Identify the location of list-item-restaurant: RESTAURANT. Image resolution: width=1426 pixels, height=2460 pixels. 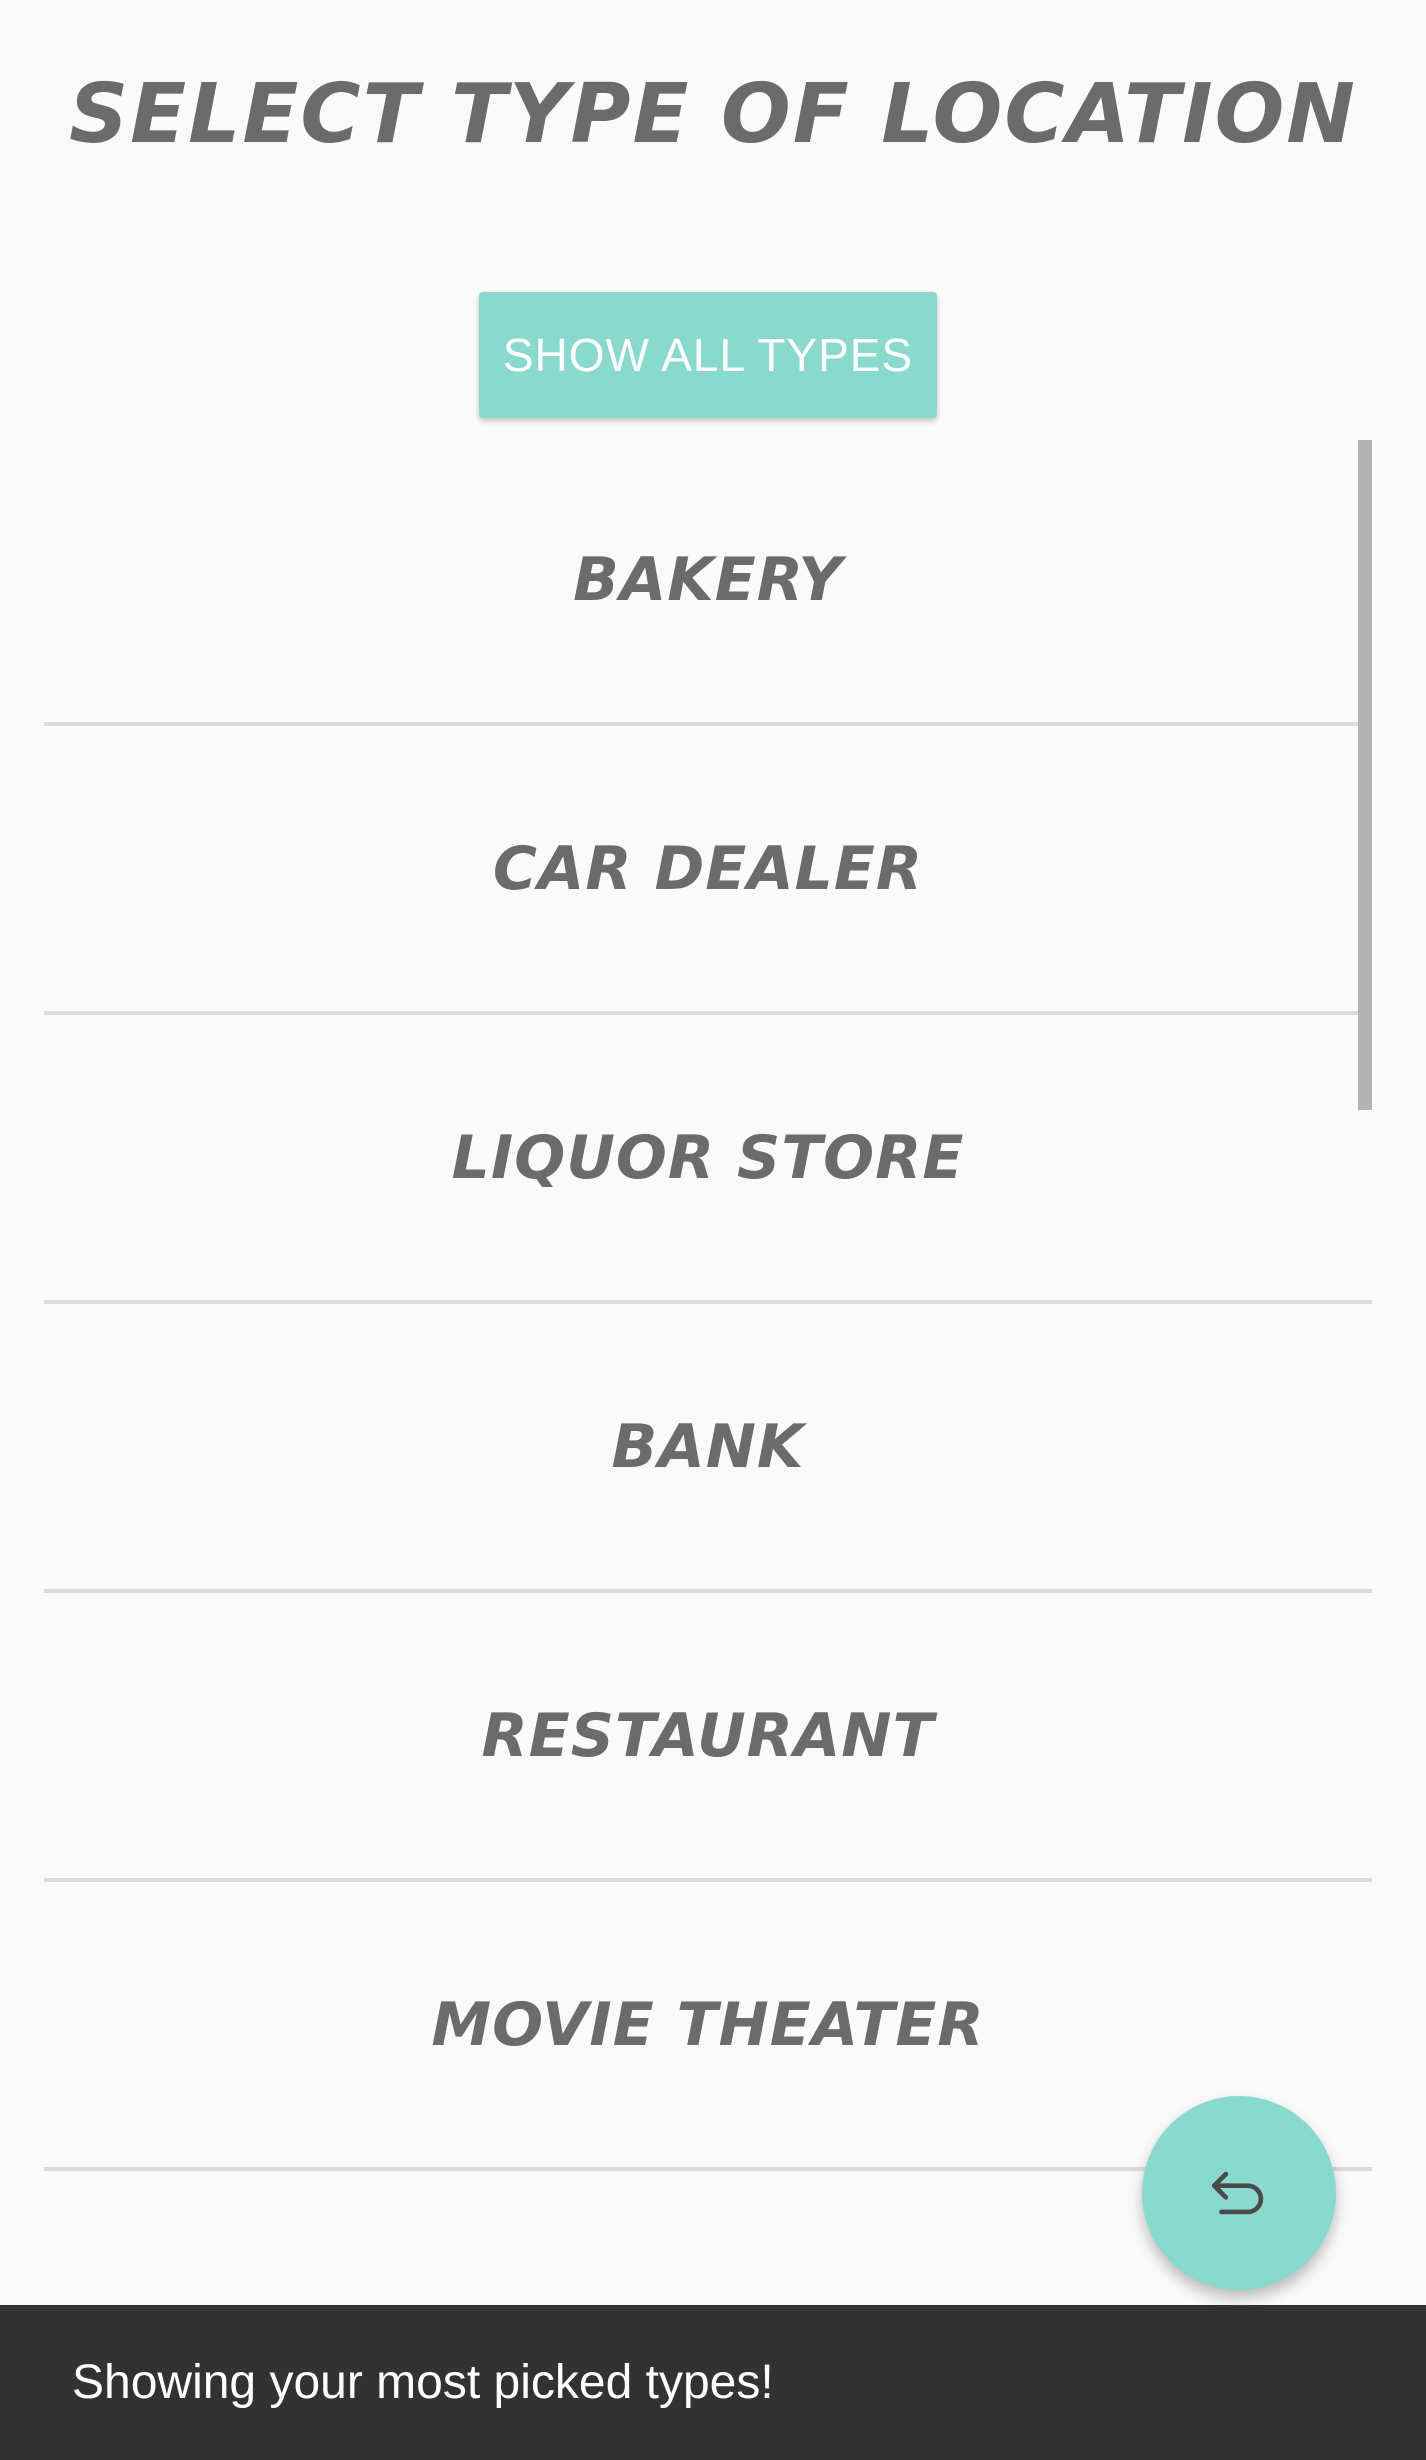
(708, 1737).